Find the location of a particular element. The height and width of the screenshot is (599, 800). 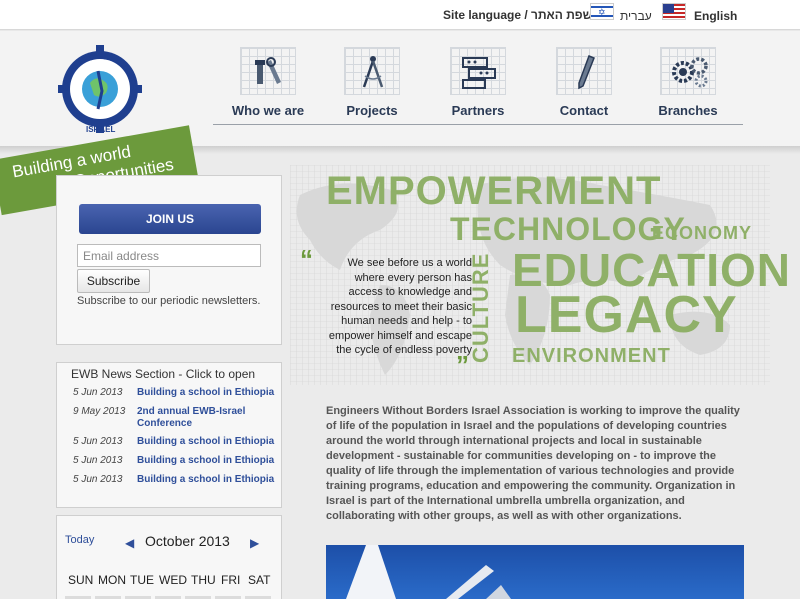

nav-label: Who we are is located at coordinates (268, 110).